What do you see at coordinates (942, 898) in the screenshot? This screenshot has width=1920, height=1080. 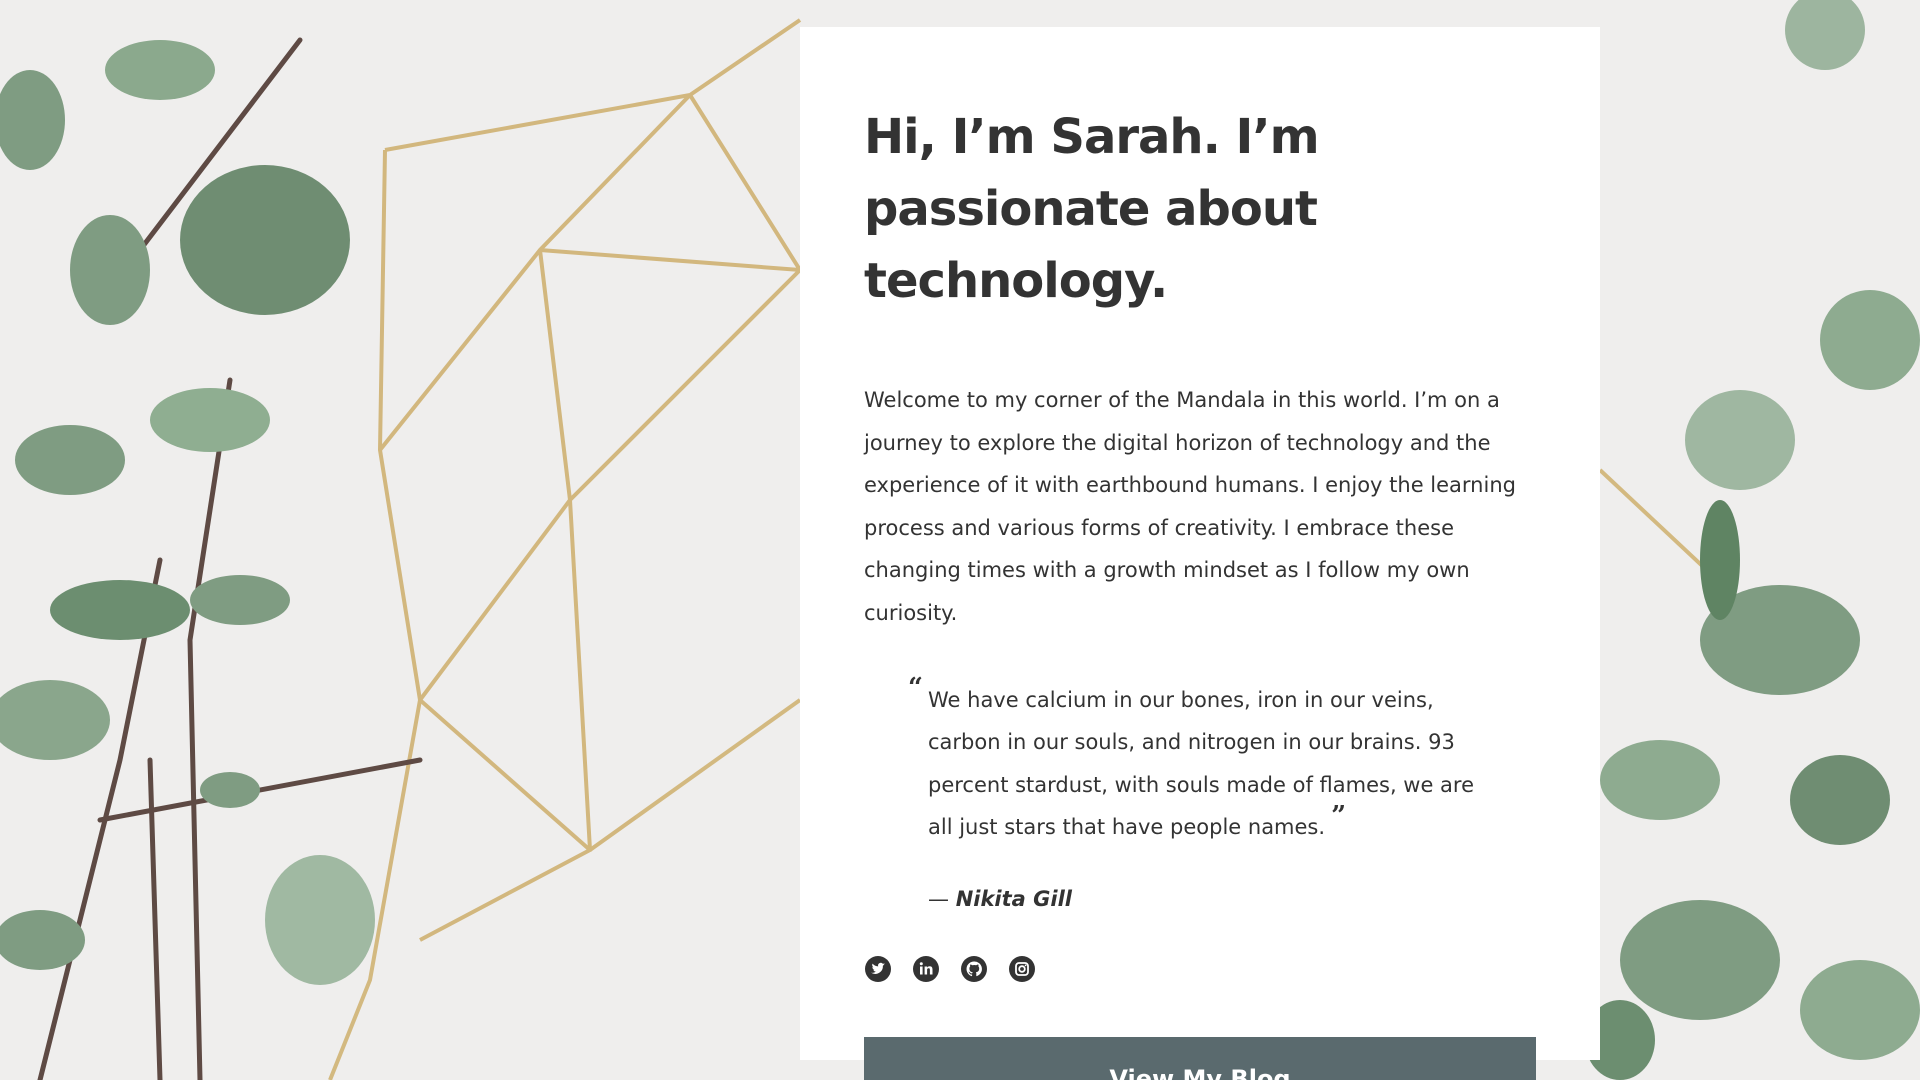 I see `attribution-dash: —` at bounding box center [942, 898].